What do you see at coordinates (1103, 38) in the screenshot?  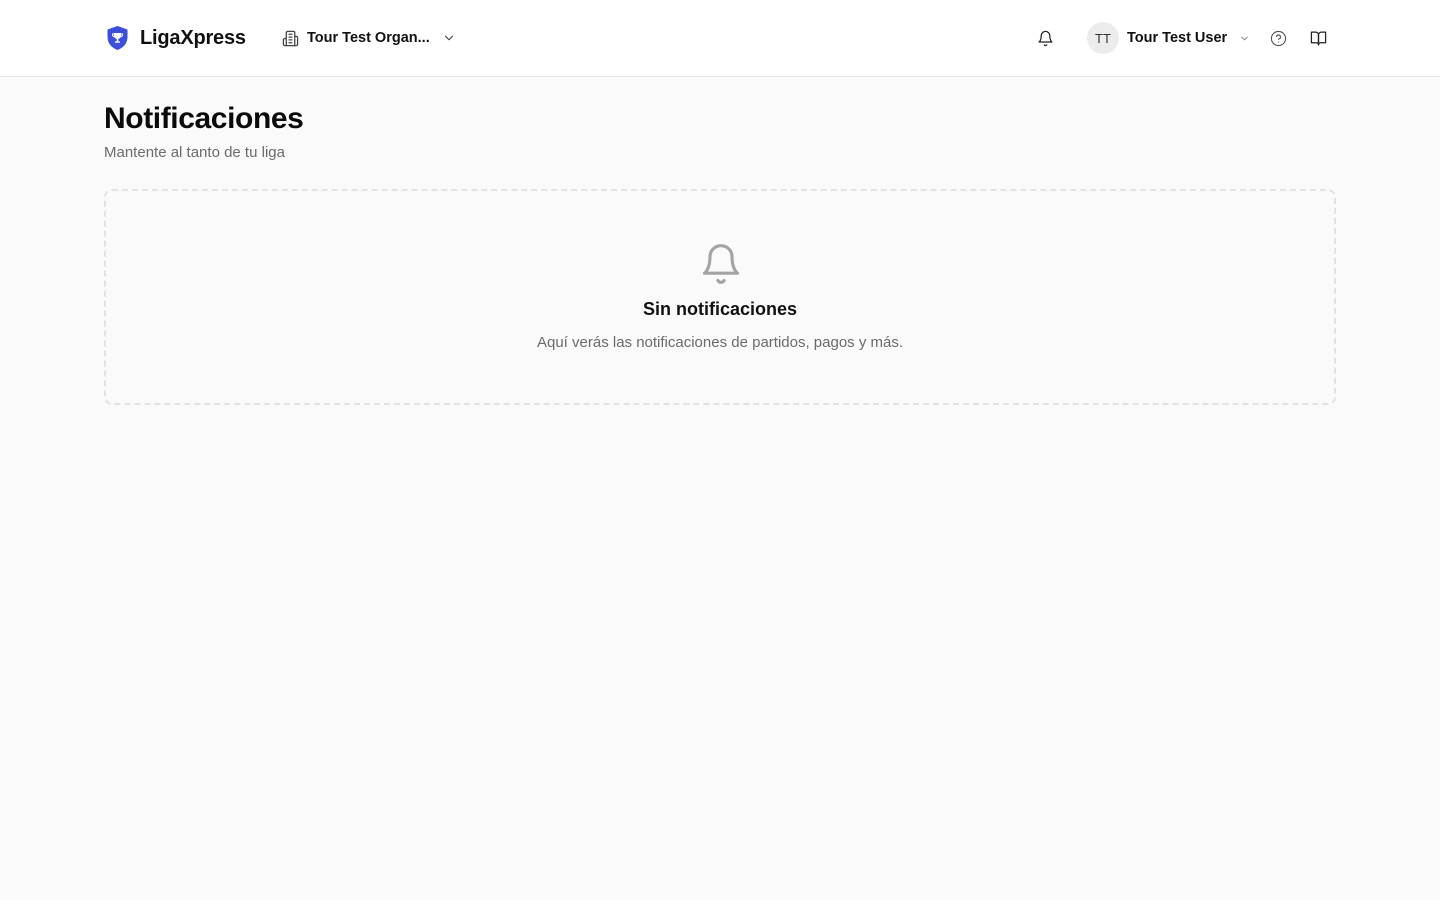 I see `avatar: TT` at bounding box center [1103, 38].